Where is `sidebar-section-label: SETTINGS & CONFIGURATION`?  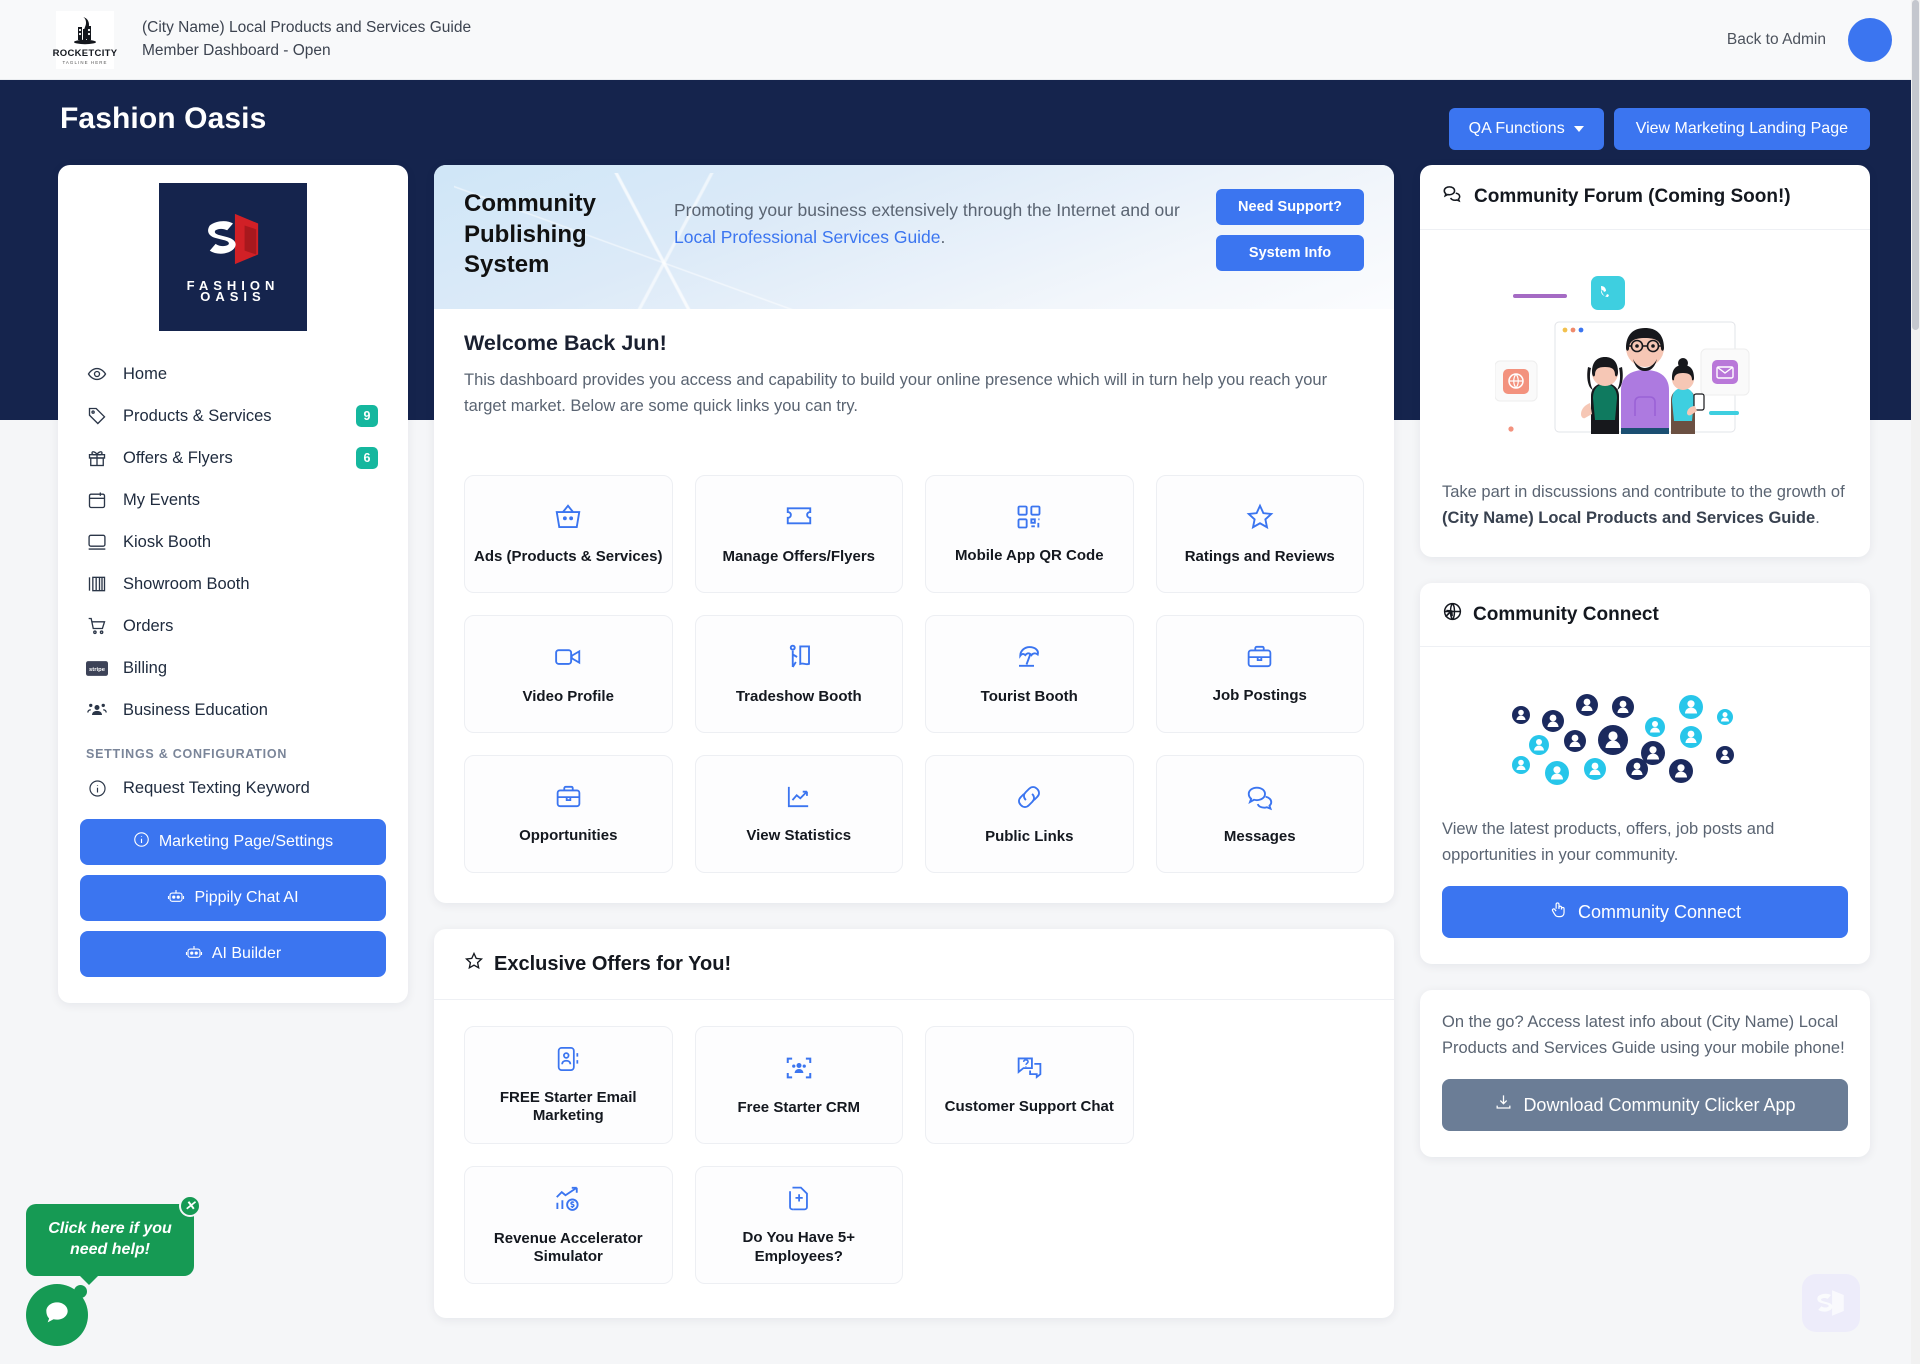
sidebar-section-label: SETTINGS & CONFIGURATION is located at coordinates (187, 754).